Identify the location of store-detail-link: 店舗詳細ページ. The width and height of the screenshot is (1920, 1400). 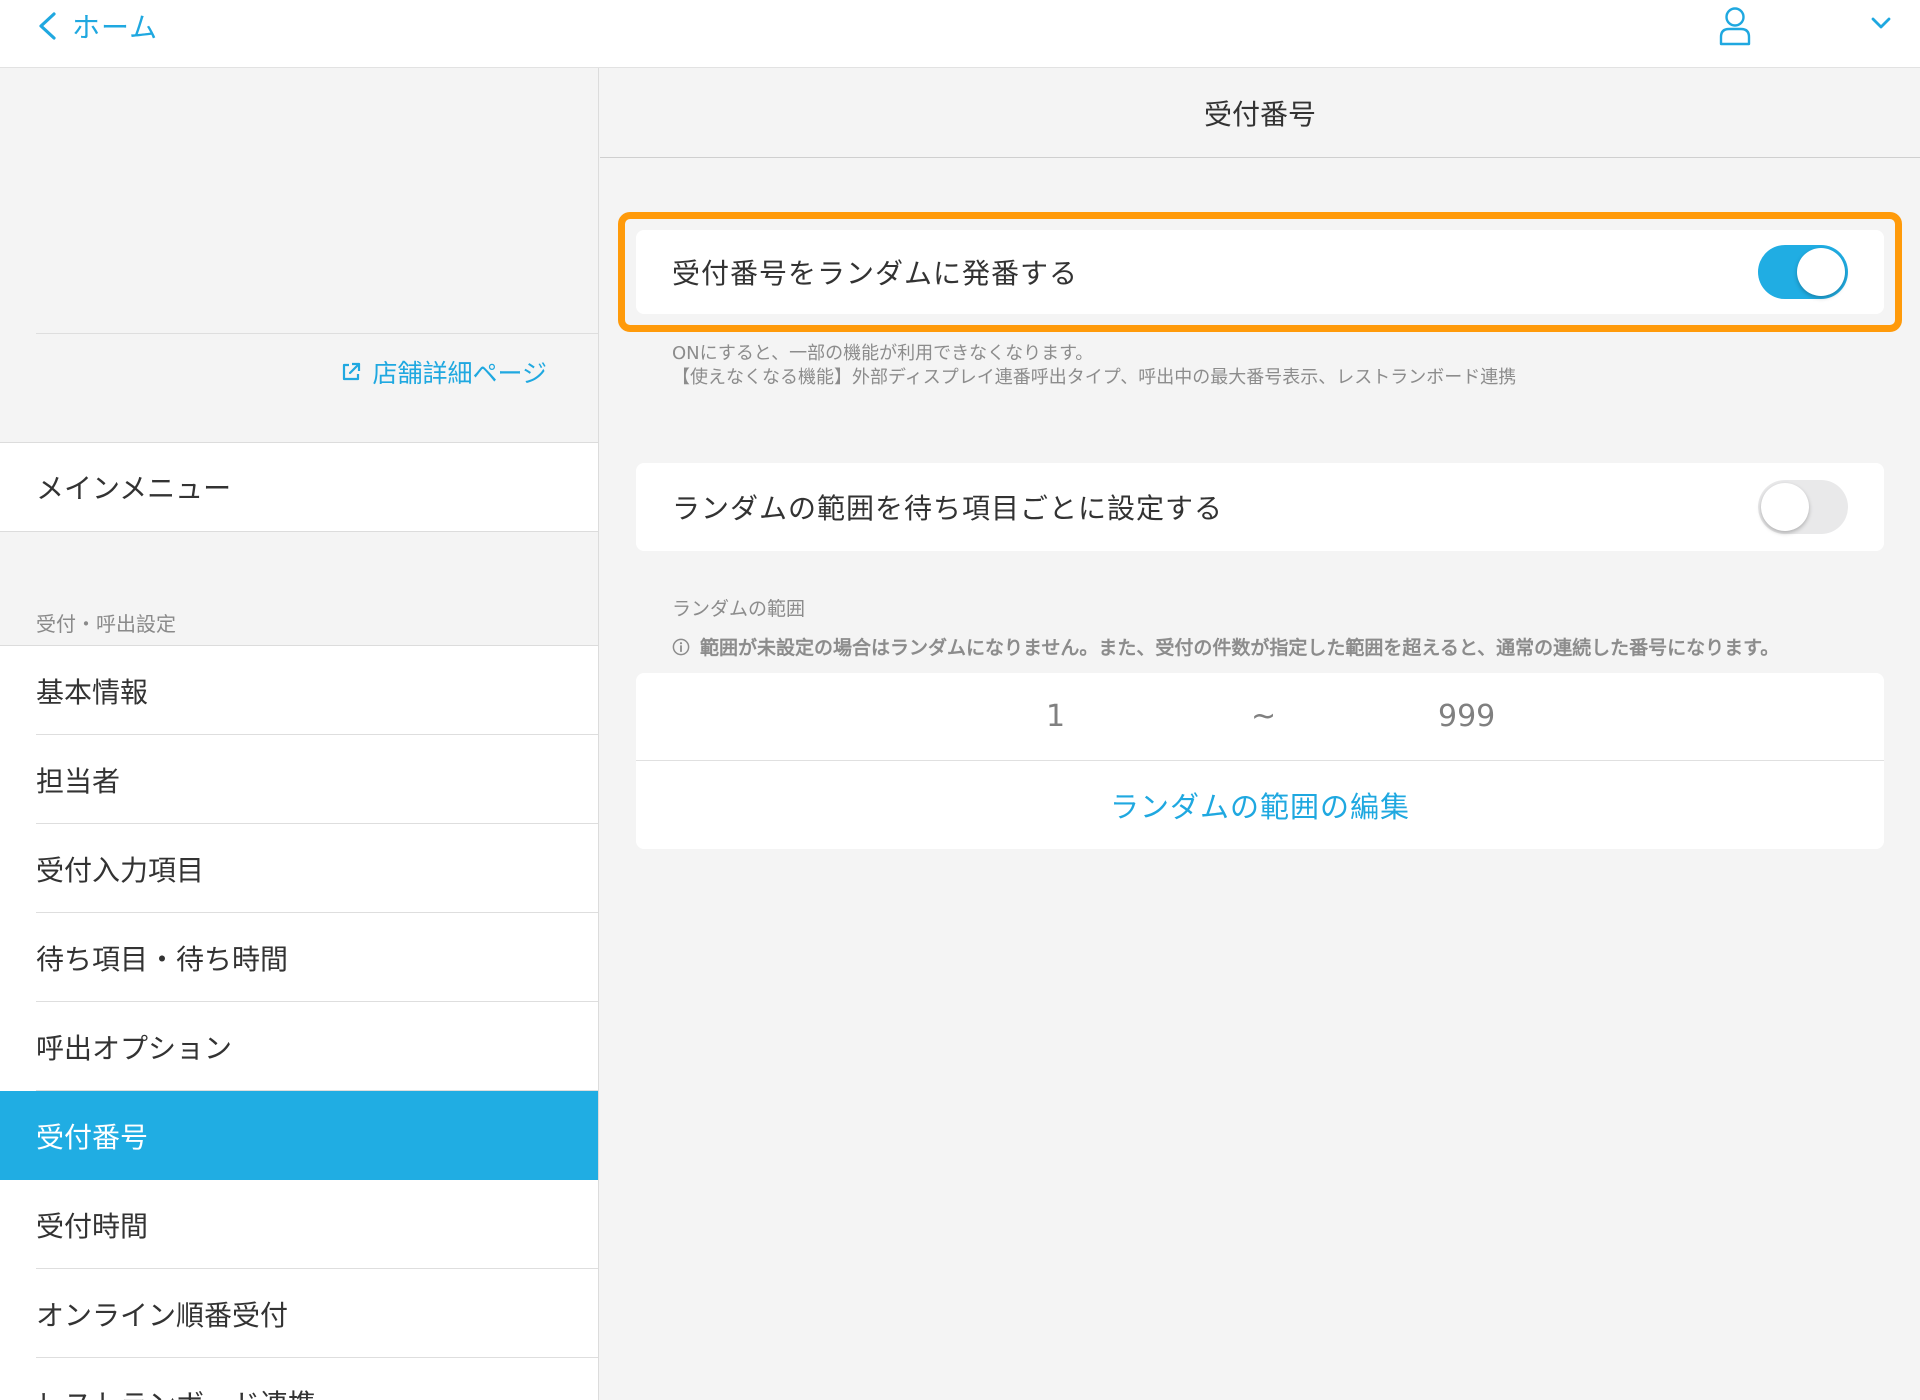
(443, 372).